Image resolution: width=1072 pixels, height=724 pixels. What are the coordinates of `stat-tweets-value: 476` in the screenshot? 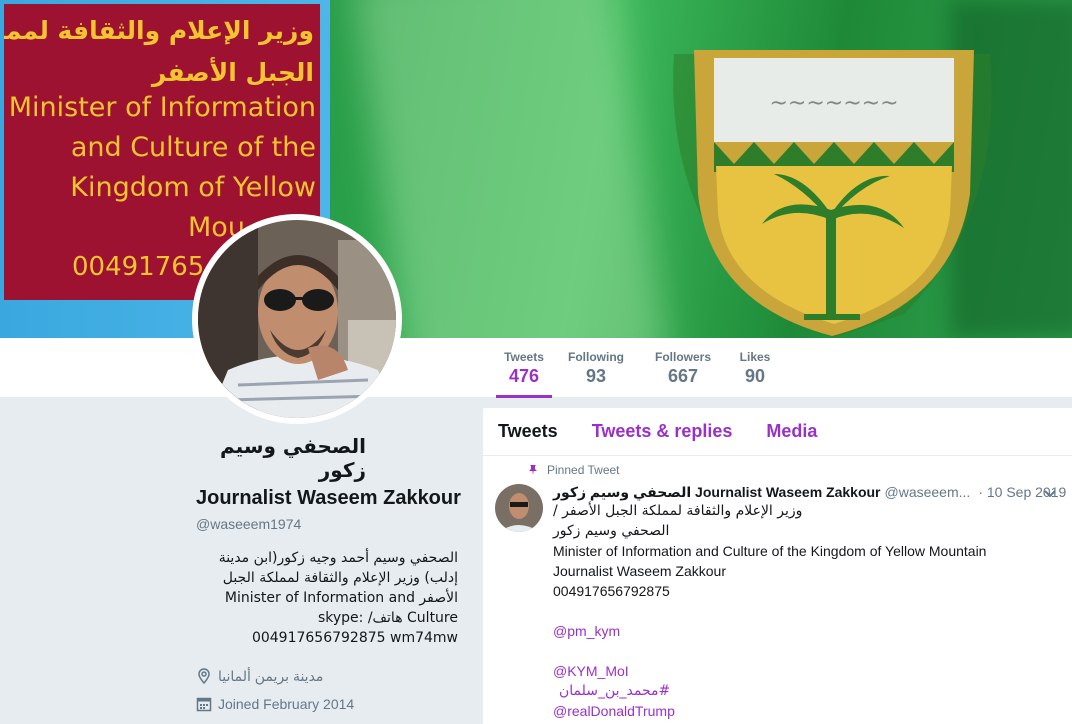 It's located at (524, 376).